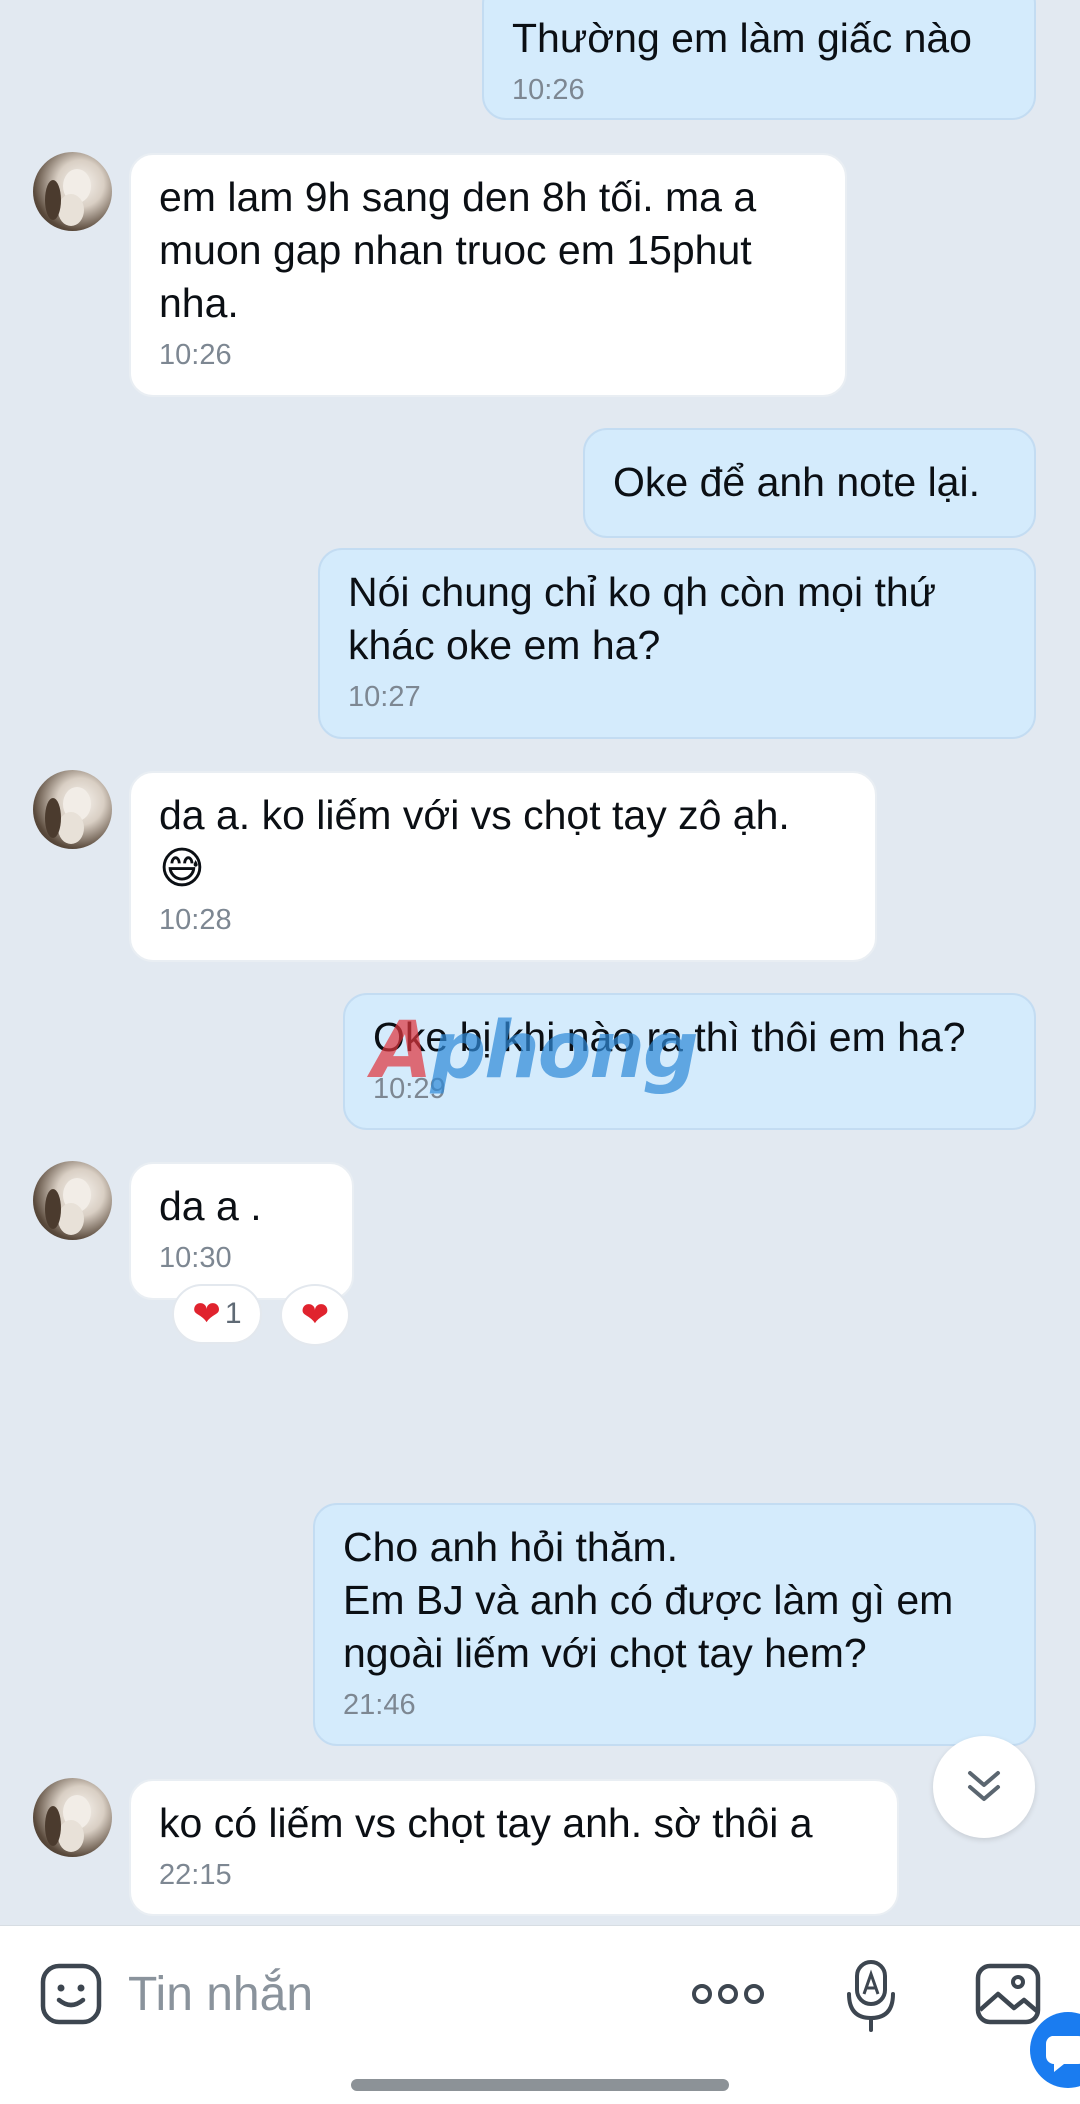 The height and width of the screenshot is (2104, 1080). I want to click on sticker-button, so click(71, 1994).